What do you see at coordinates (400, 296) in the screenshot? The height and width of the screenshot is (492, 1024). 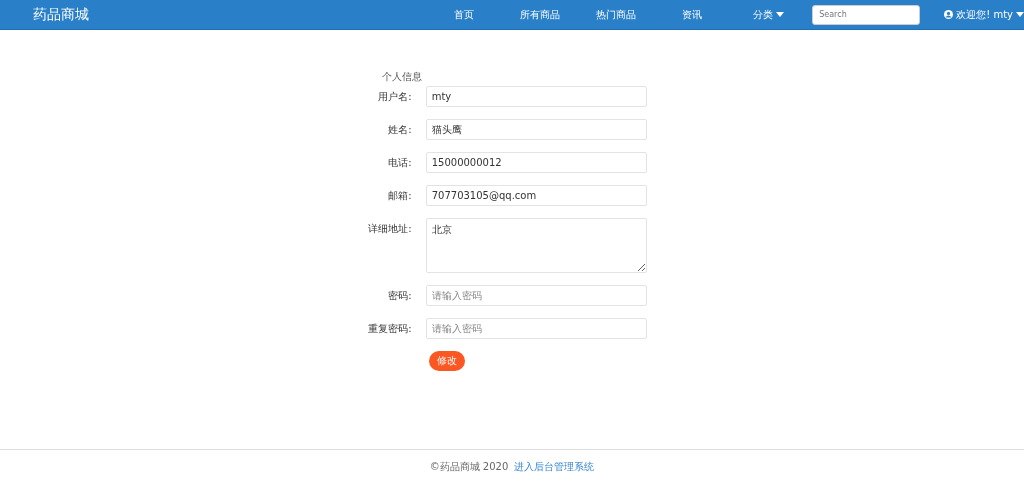 I see `field-label: 密码:` at bounding box center [400, 296].